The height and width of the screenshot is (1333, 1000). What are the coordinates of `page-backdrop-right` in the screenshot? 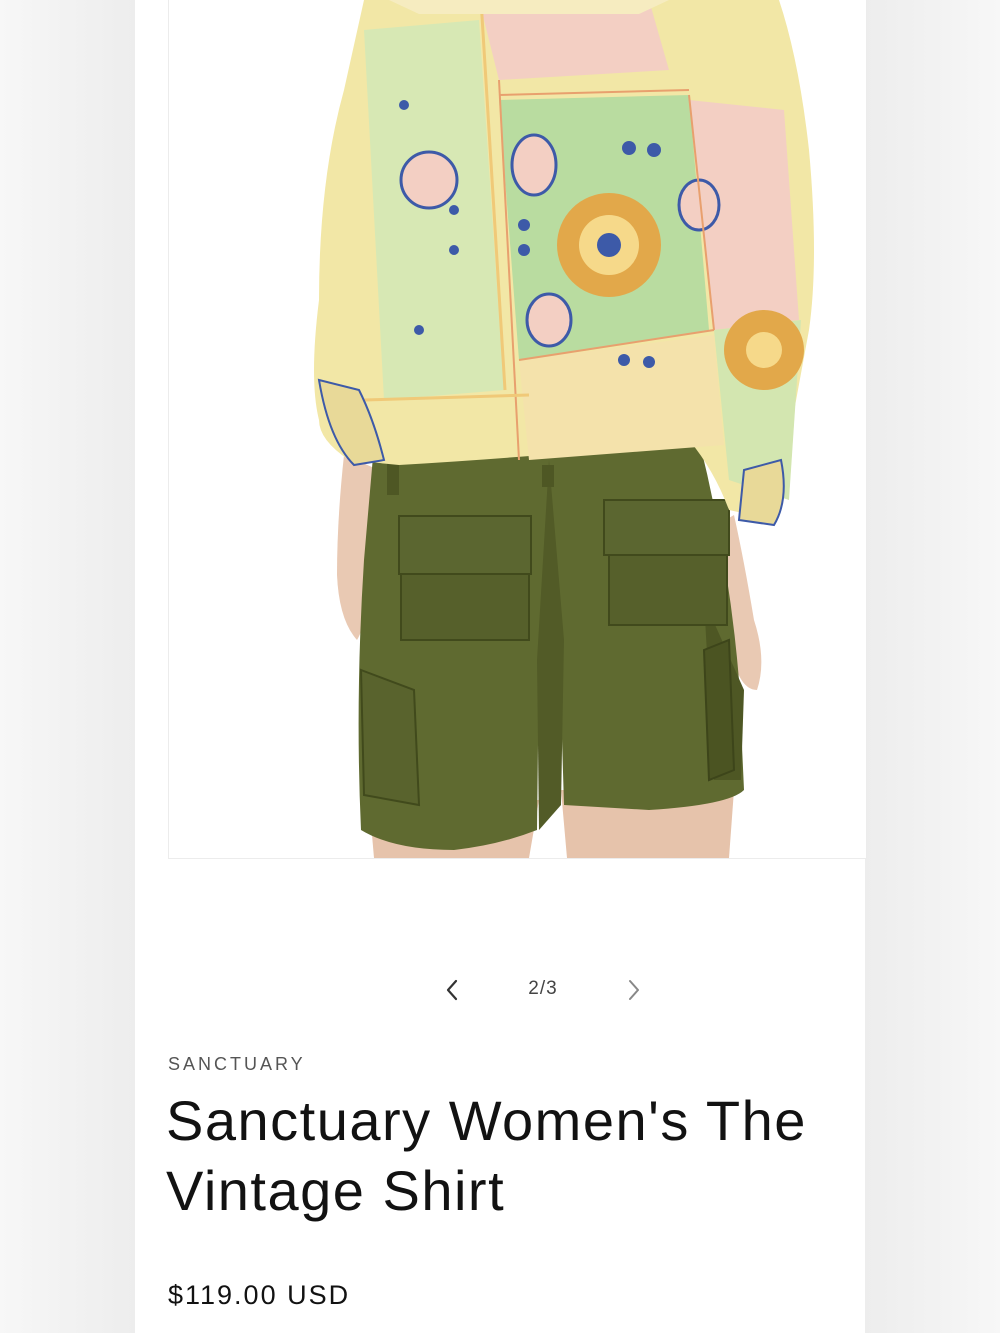 It's located at (932, 666).